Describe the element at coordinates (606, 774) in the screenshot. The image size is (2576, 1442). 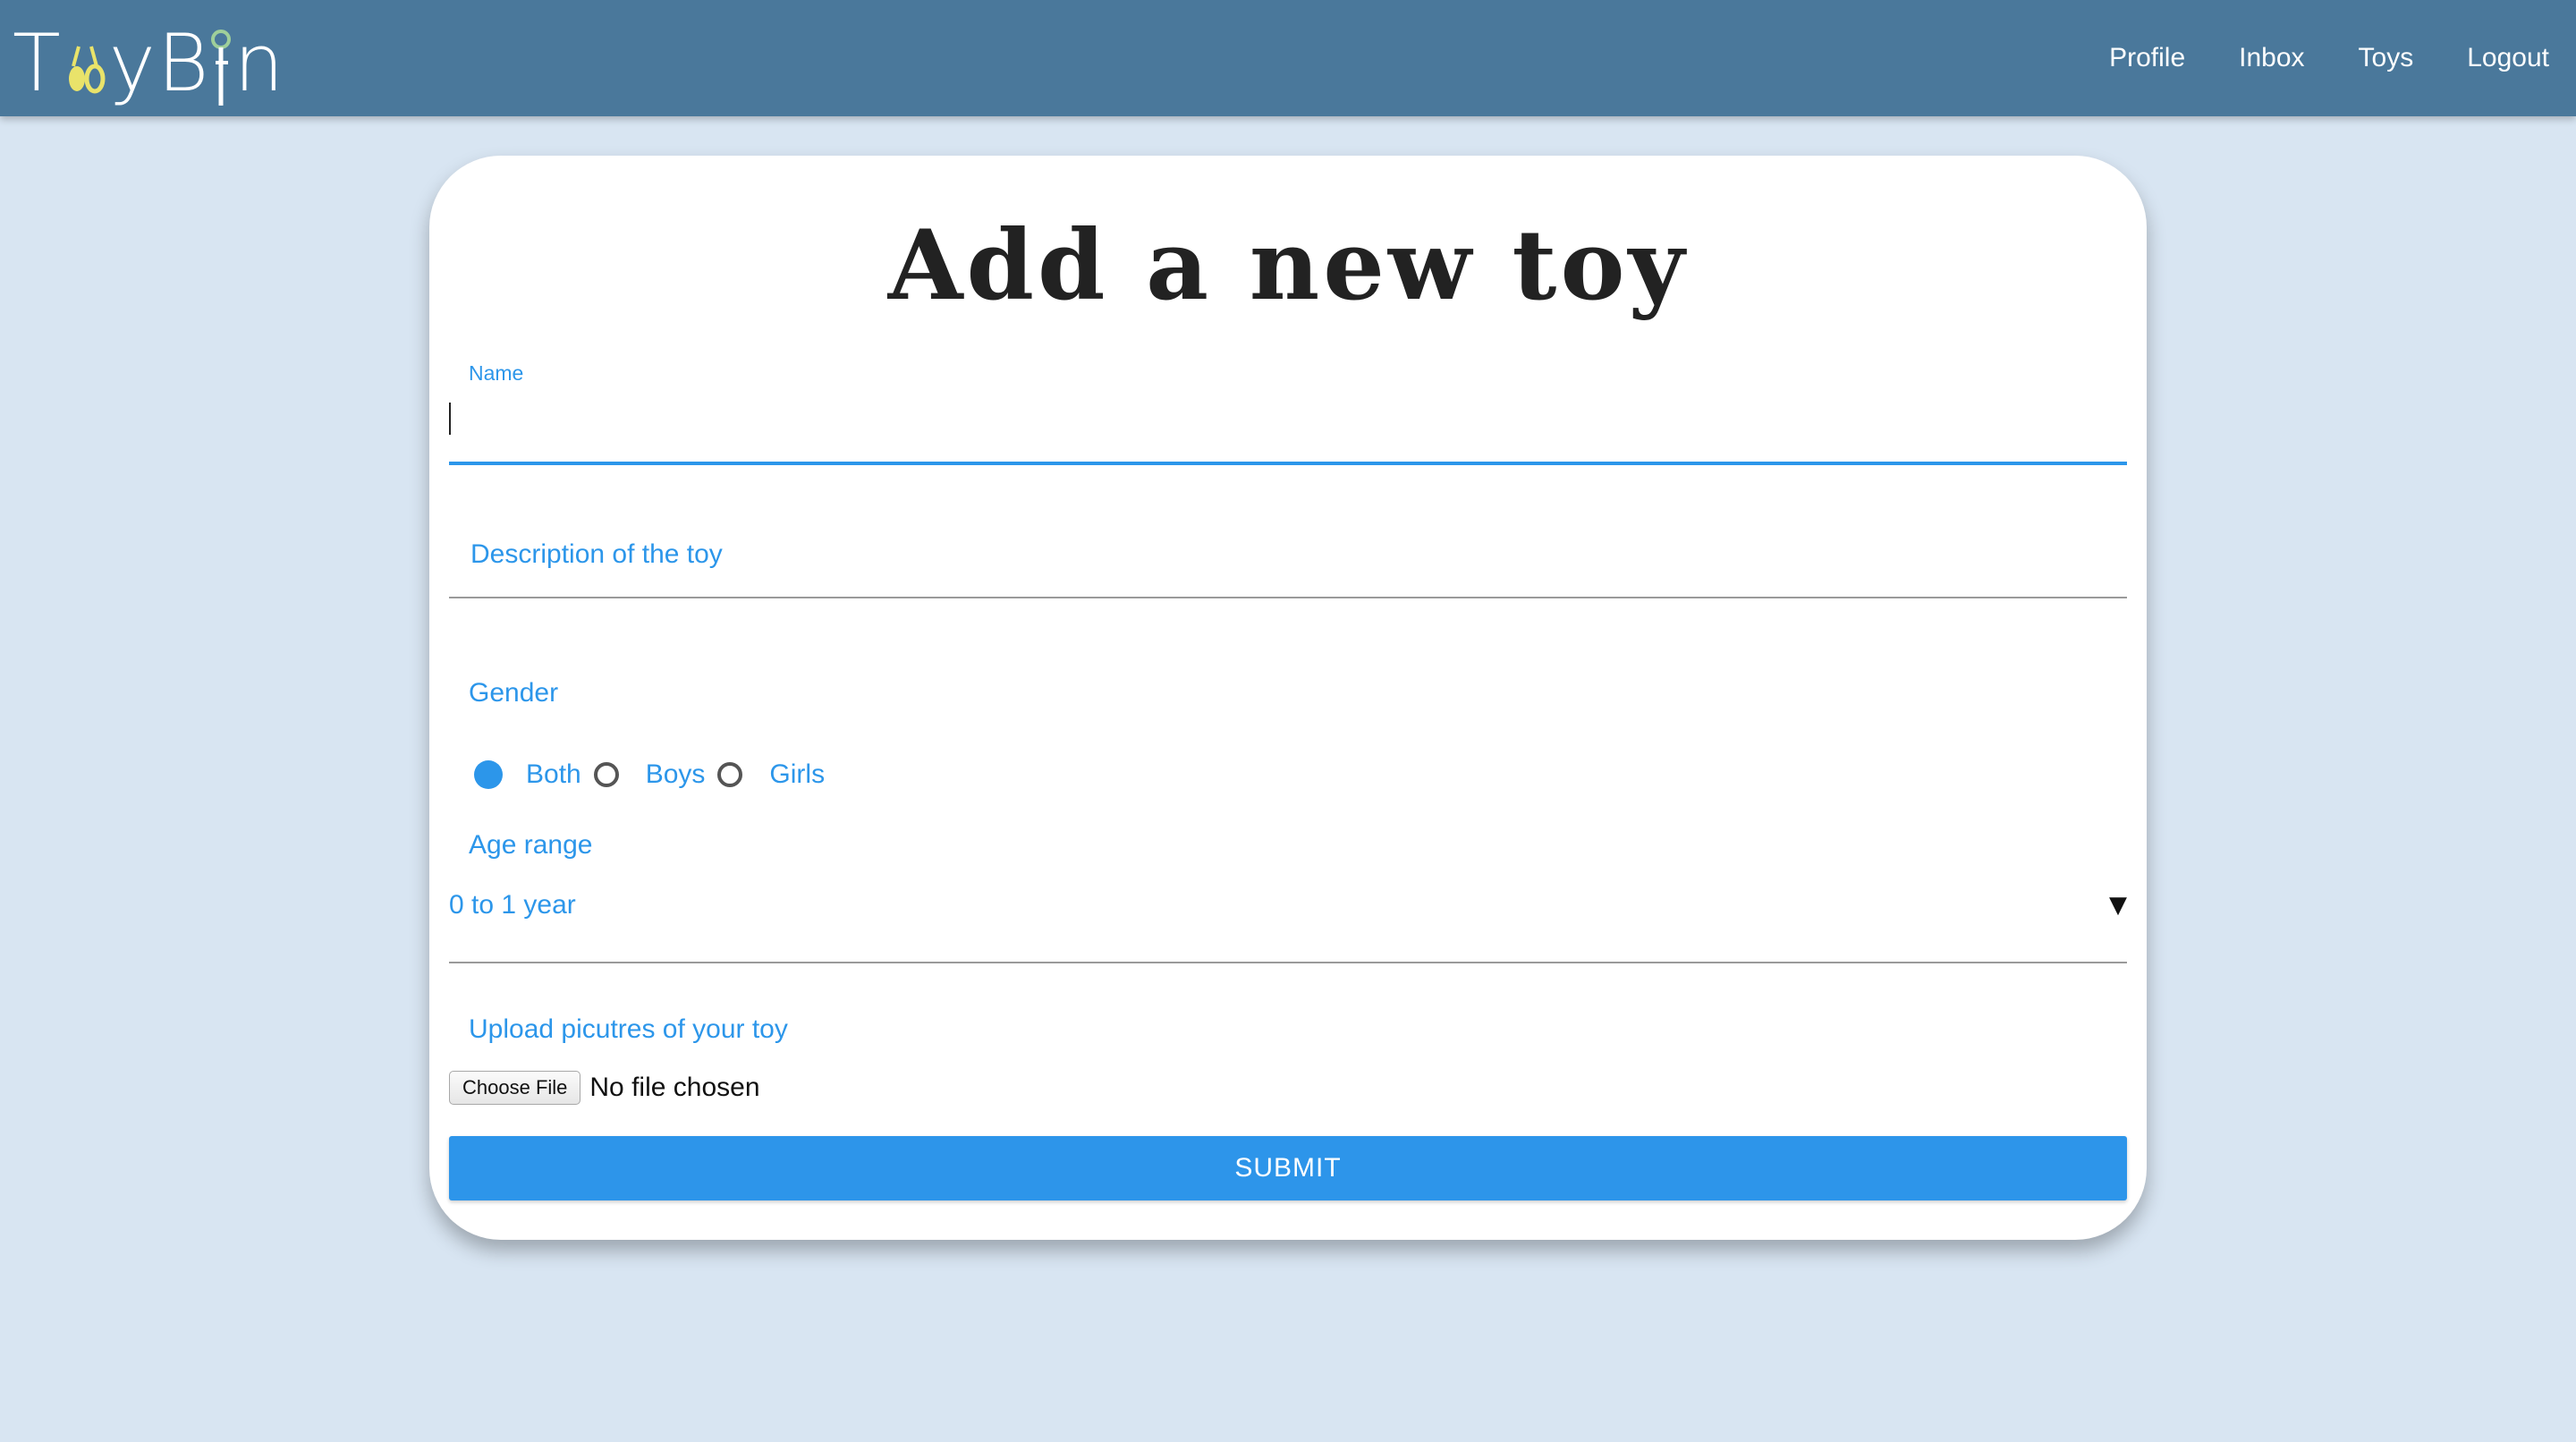
I see `radio-boys-icon` at that location.